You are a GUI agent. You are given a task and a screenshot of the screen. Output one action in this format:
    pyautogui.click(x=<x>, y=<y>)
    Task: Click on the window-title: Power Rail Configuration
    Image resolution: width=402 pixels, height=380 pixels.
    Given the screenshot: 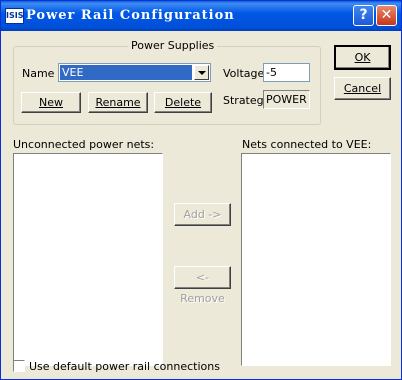 What is the action you would take?
    pyautogui.click(x=130, y=15)
    